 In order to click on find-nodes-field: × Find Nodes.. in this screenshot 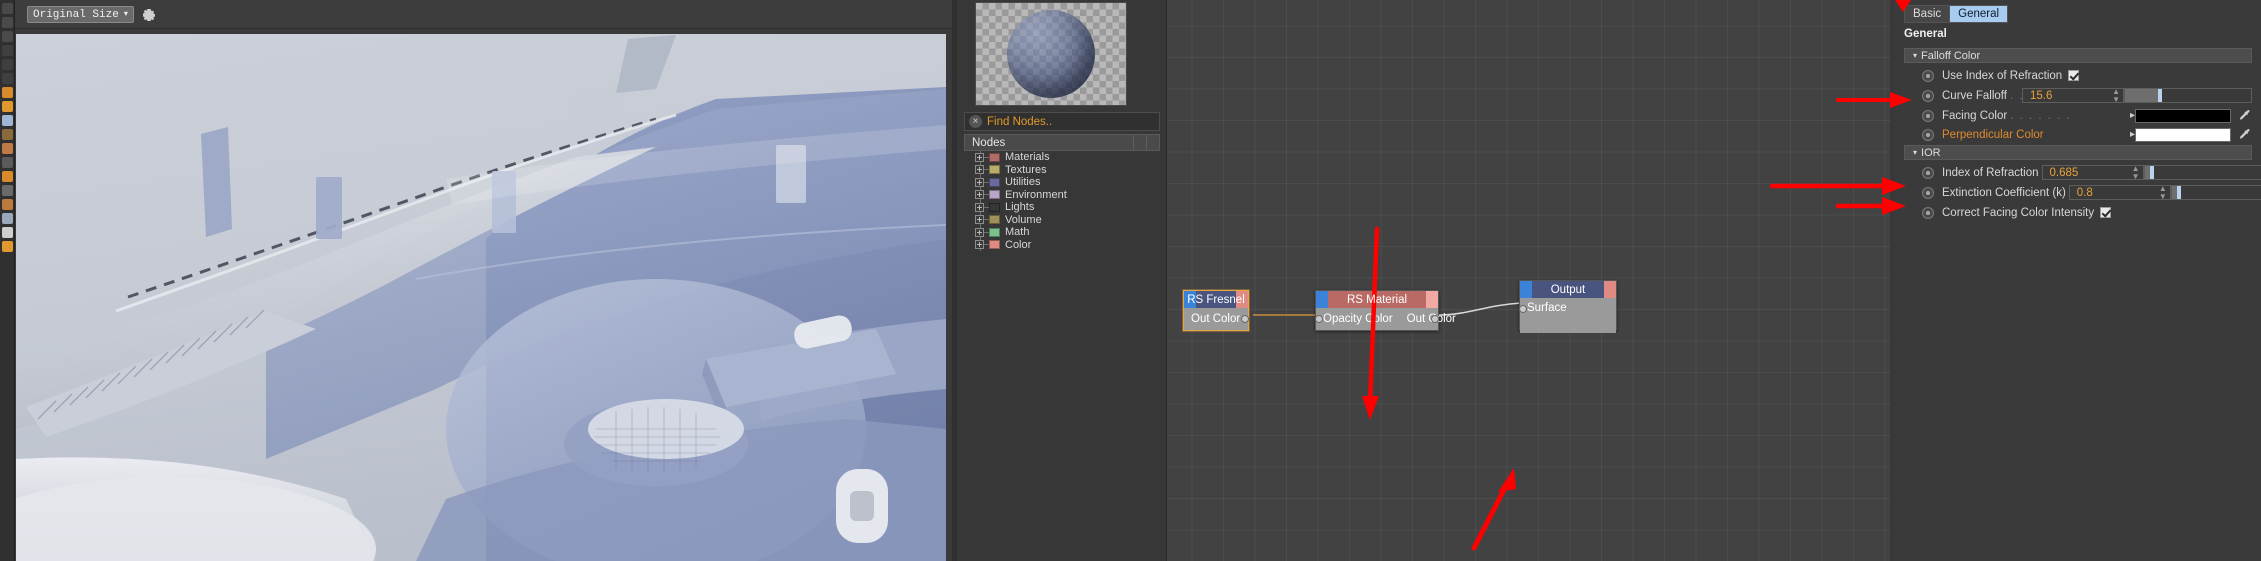, I will do `click(1062, 121)`.